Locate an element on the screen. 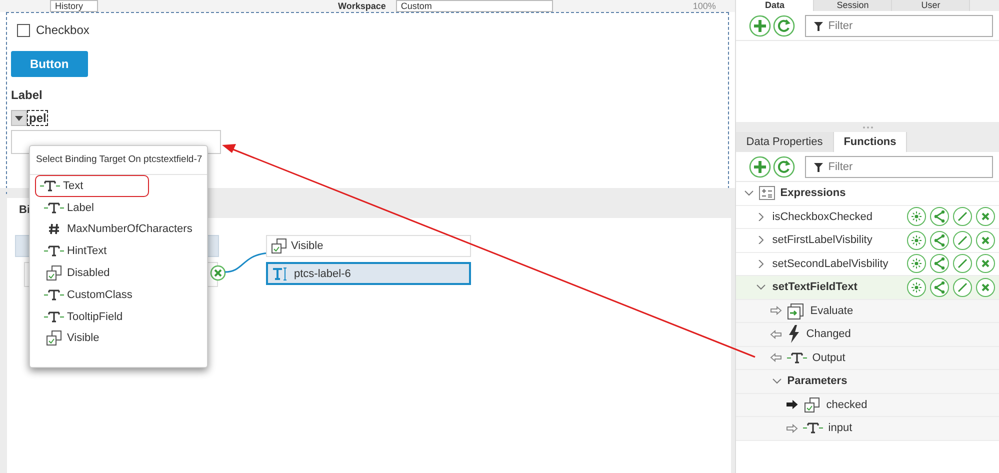  tree-item-label: Changed is located at coordinates (828, 334).